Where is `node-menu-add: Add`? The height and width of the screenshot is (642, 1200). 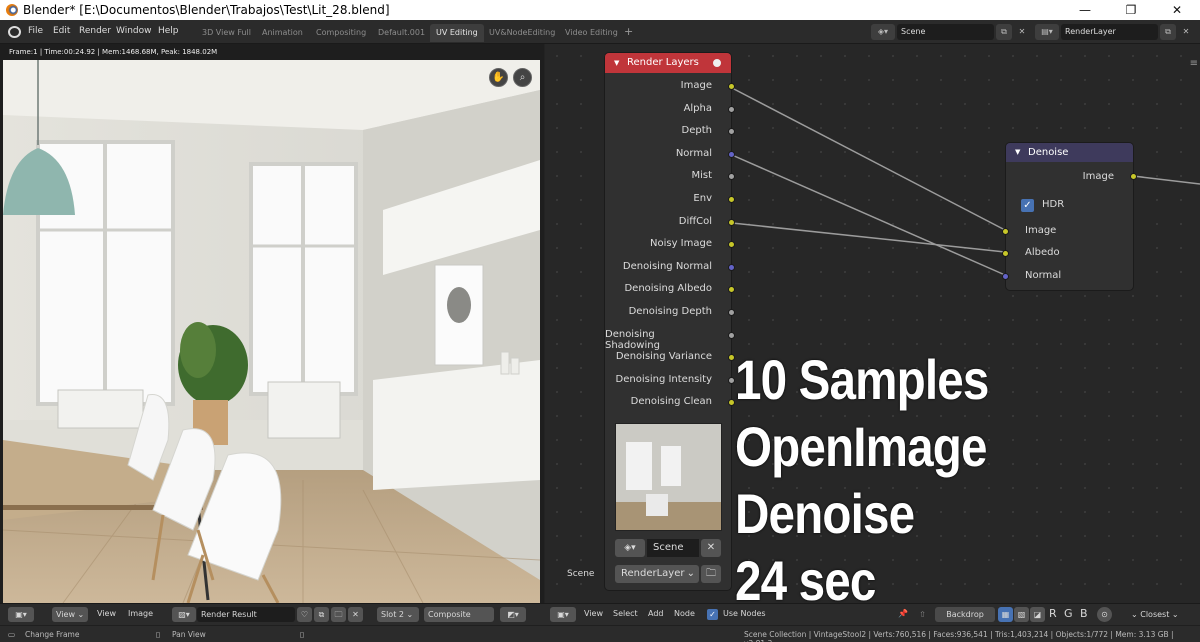 node-menu-add: Add is located at coordinates (656, 613).